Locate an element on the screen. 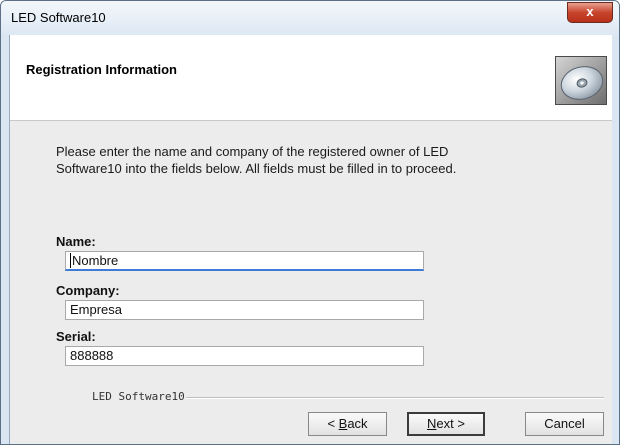  back-prefix: < is located at coordinates (333, 423).